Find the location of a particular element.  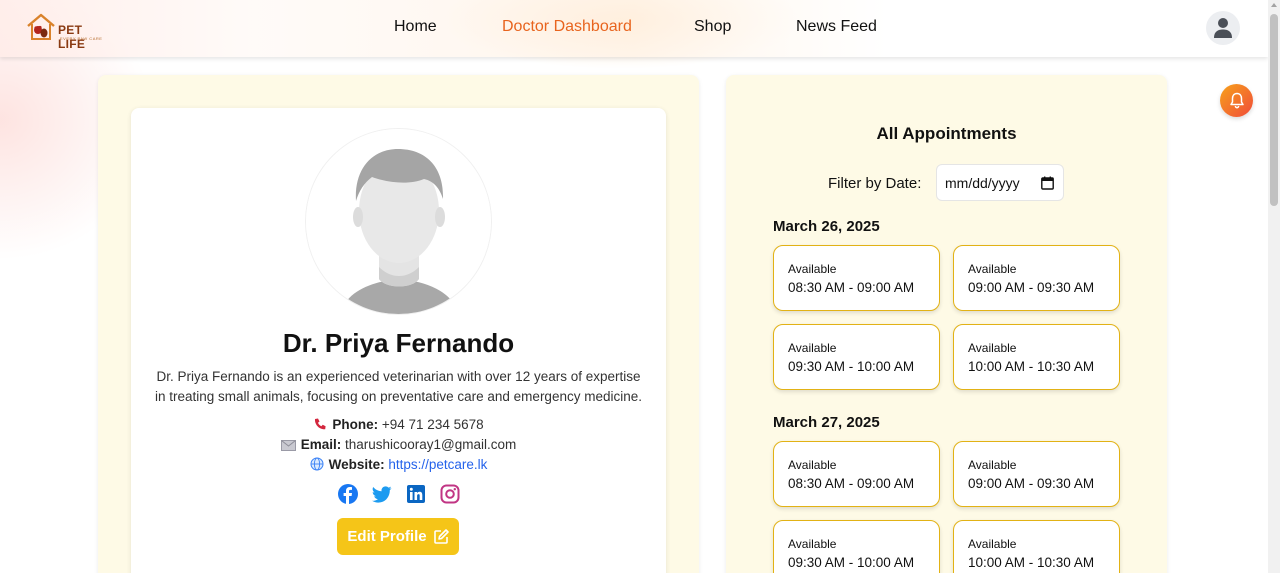

twitter-icon is located at coordinates (381, 494).